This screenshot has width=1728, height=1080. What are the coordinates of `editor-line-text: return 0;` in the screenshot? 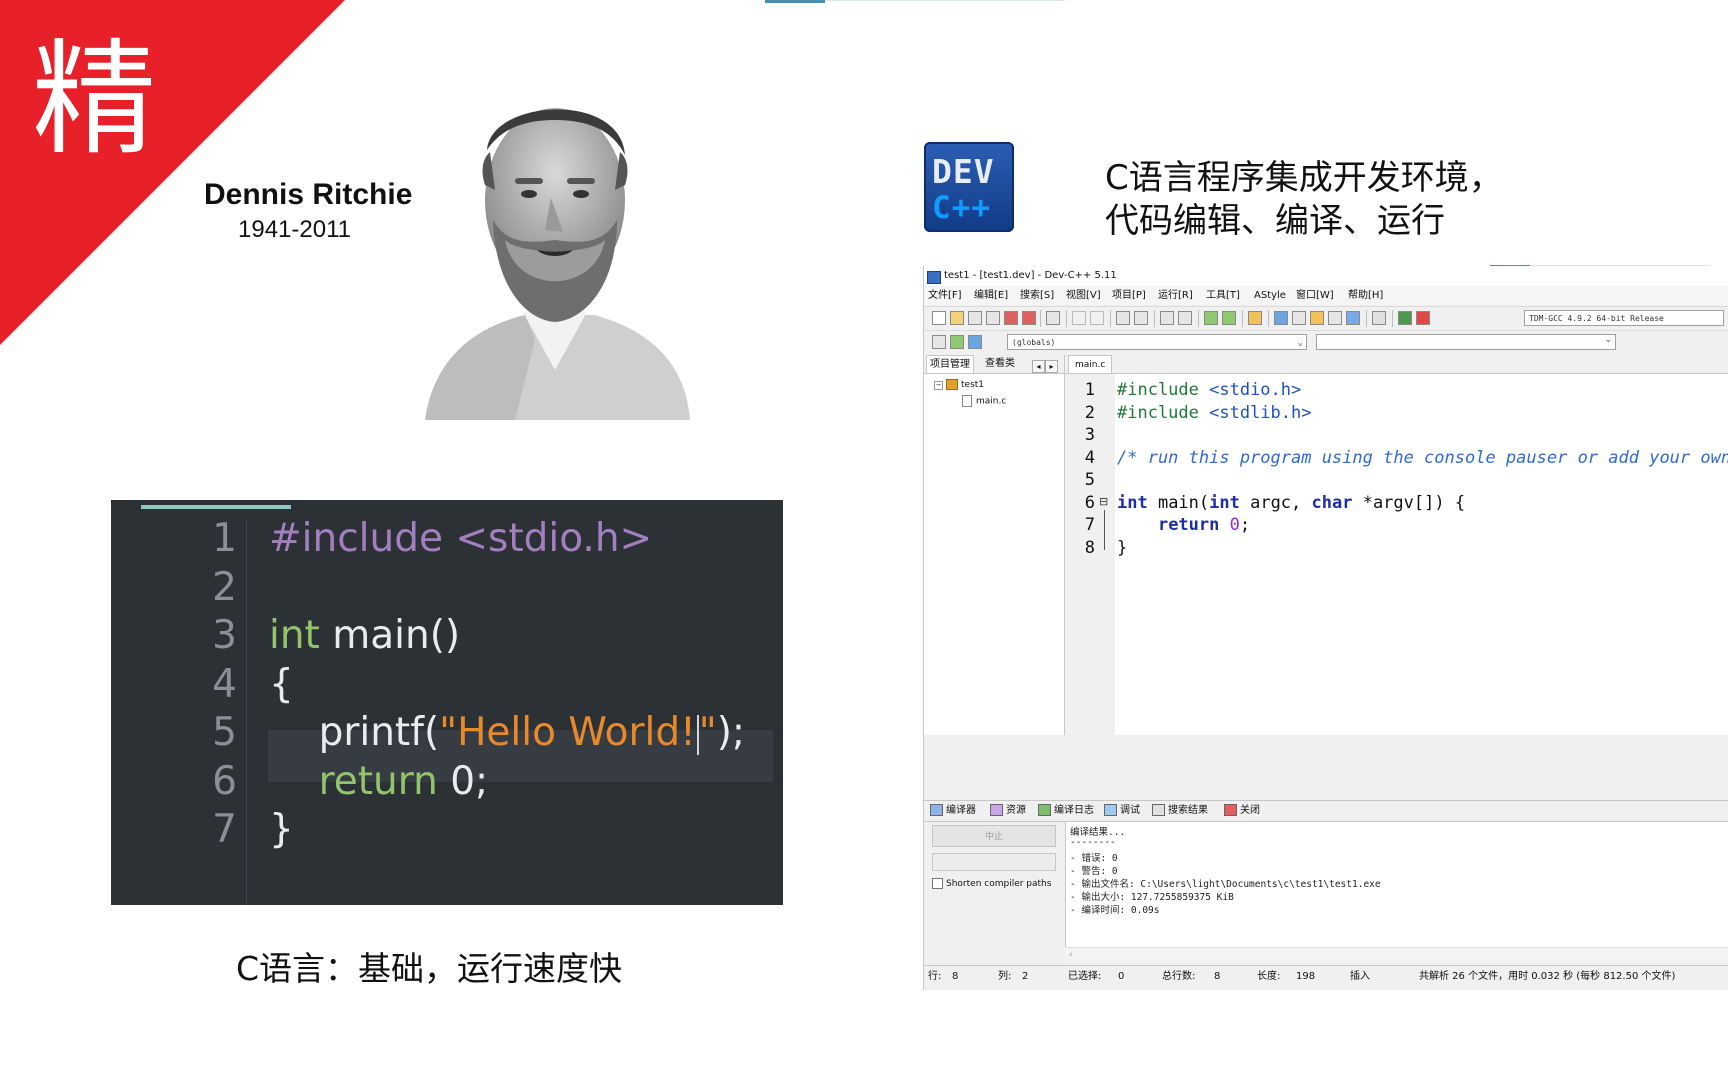 It's located at (1183, 525).